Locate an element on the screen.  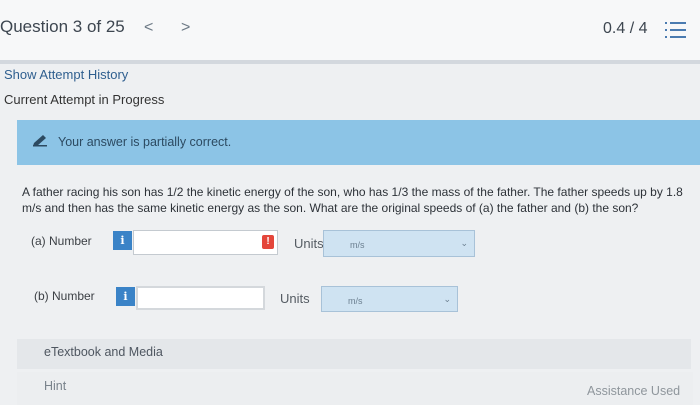
part-a-number-input is located at coordinates (205, 242).